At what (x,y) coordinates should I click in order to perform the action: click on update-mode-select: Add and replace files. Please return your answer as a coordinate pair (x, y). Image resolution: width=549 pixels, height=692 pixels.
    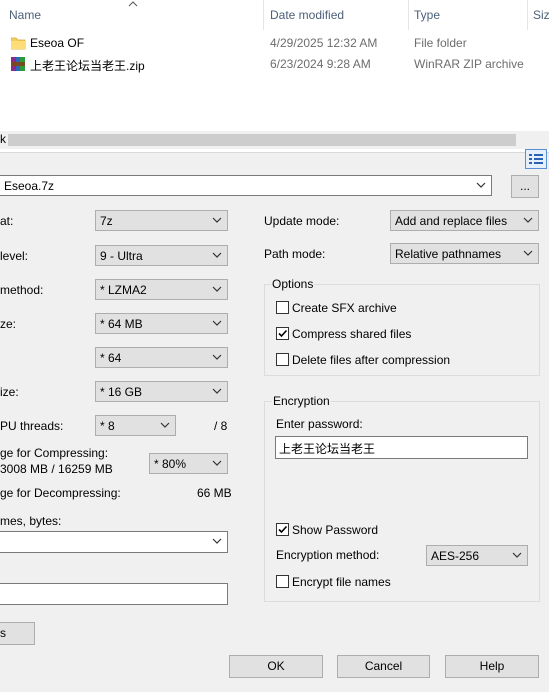
    Looking at the image, I should click on (464, 220).